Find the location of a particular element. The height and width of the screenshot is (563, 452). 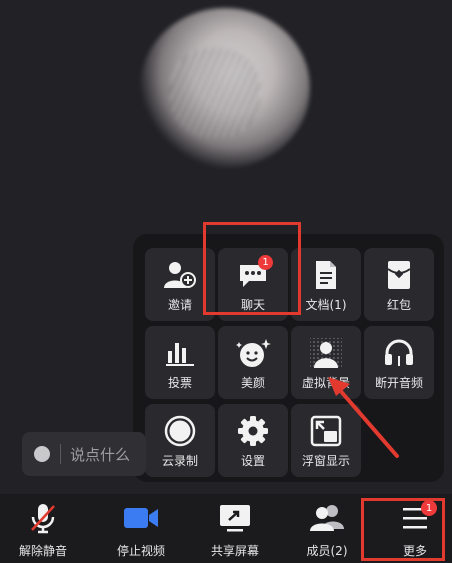

menu-item-cloud-record: 云录制 is located at coordinates (180, 440).